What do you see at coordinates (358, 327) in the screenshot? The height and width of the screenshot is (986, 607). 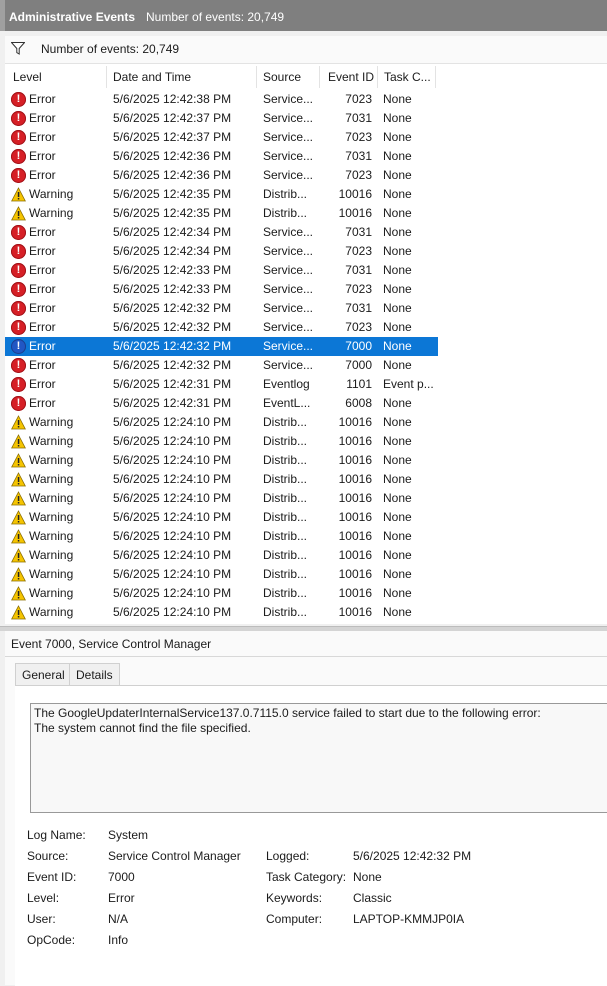 I see `cell-event-id: 7023` at bounding box center [358, 327].